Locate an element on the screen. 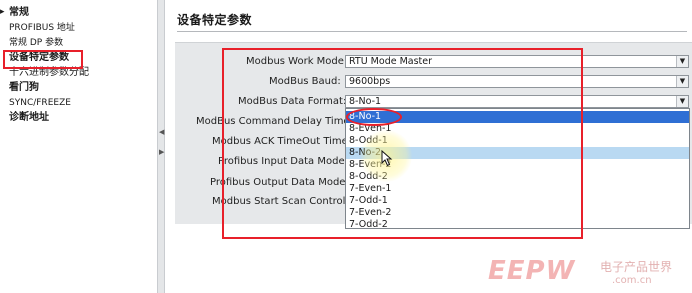 This screenshot has width=692, height=293. annotation-oval-selected-option is located at coordinates (374, 117).